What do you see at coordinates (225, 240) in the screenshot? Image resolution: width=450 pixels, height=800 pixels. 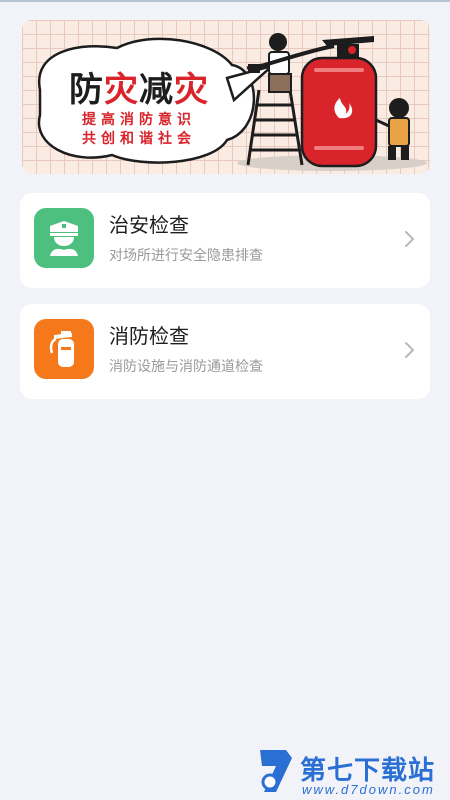 I see `security-inspection-card: 治安检查 对场所进行安全隐患排查` at bounding box center [225, 240].